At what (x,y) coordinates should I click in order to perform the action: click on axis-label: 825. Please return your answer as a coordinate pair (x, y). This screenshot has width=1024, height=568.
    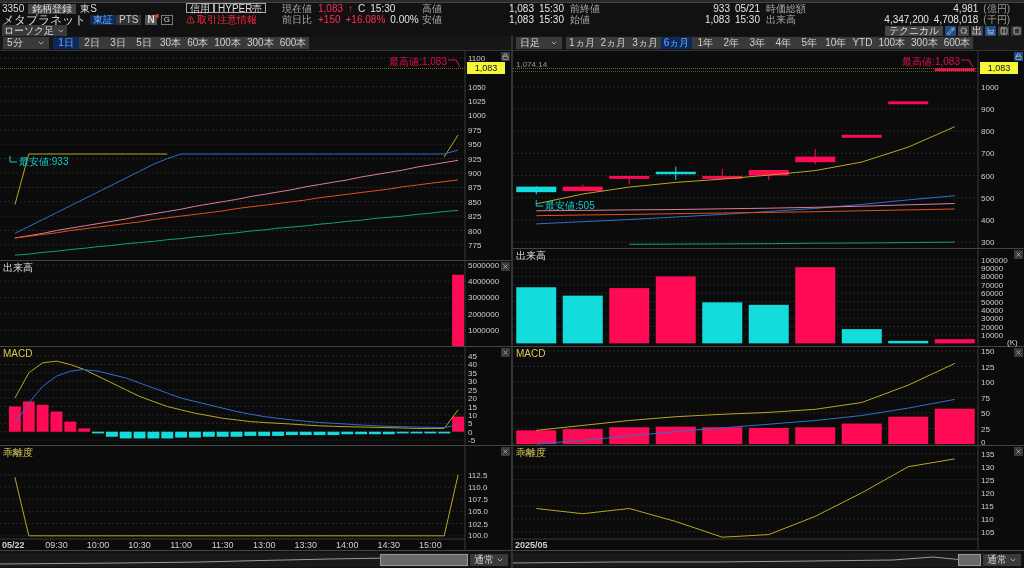
    Looking at the image, I should click on (475, 217).